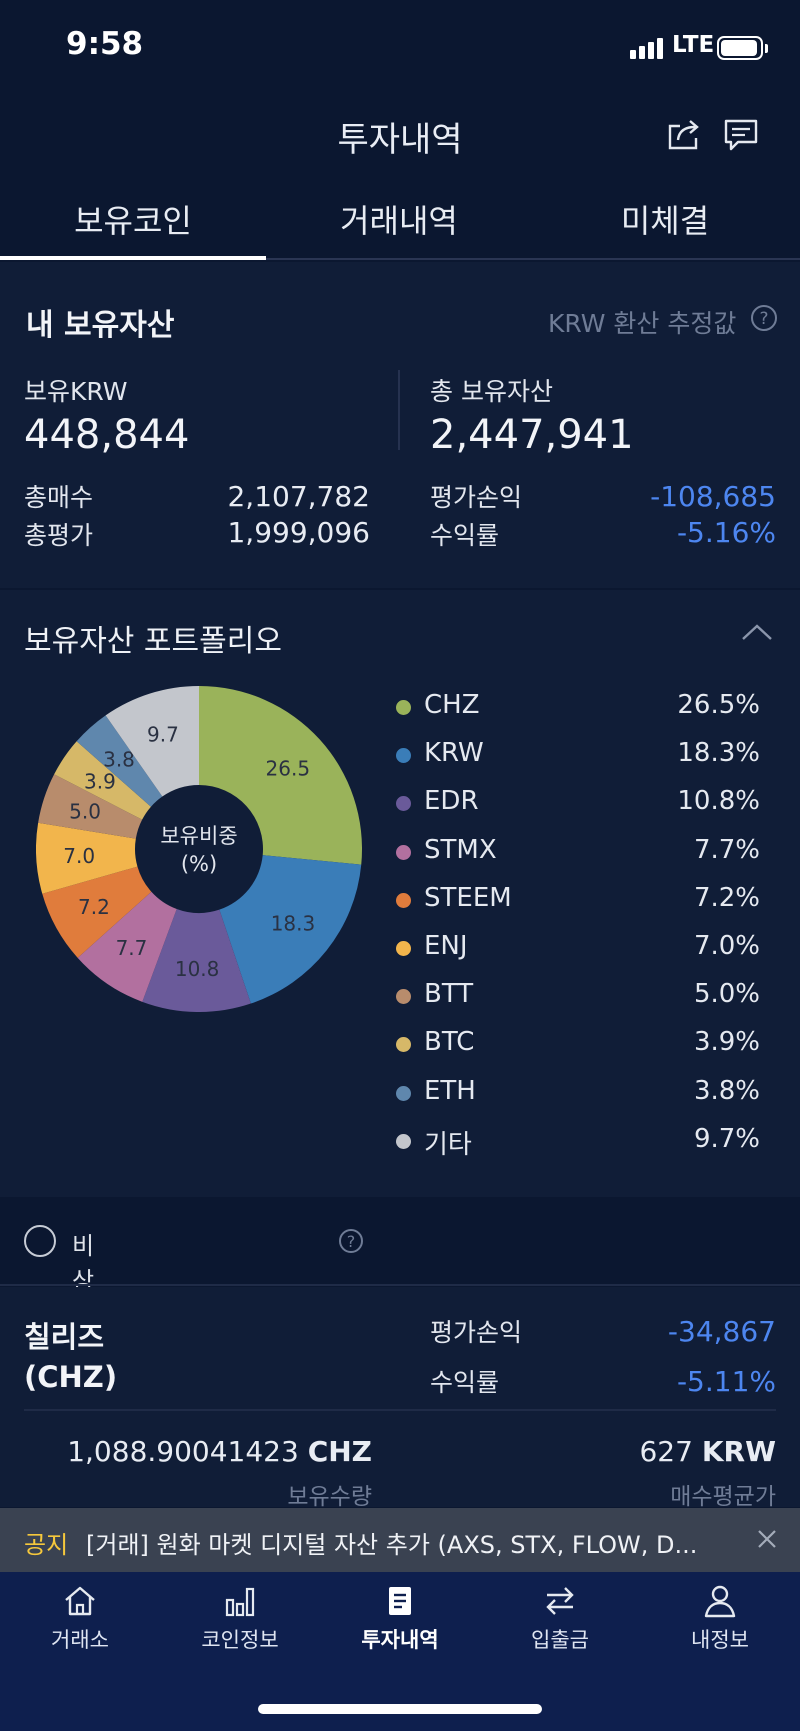 The image size is (800, 1731). Describe the element at coordinates (80, 1601) in the screenshot. I see `home-icon` at that location.